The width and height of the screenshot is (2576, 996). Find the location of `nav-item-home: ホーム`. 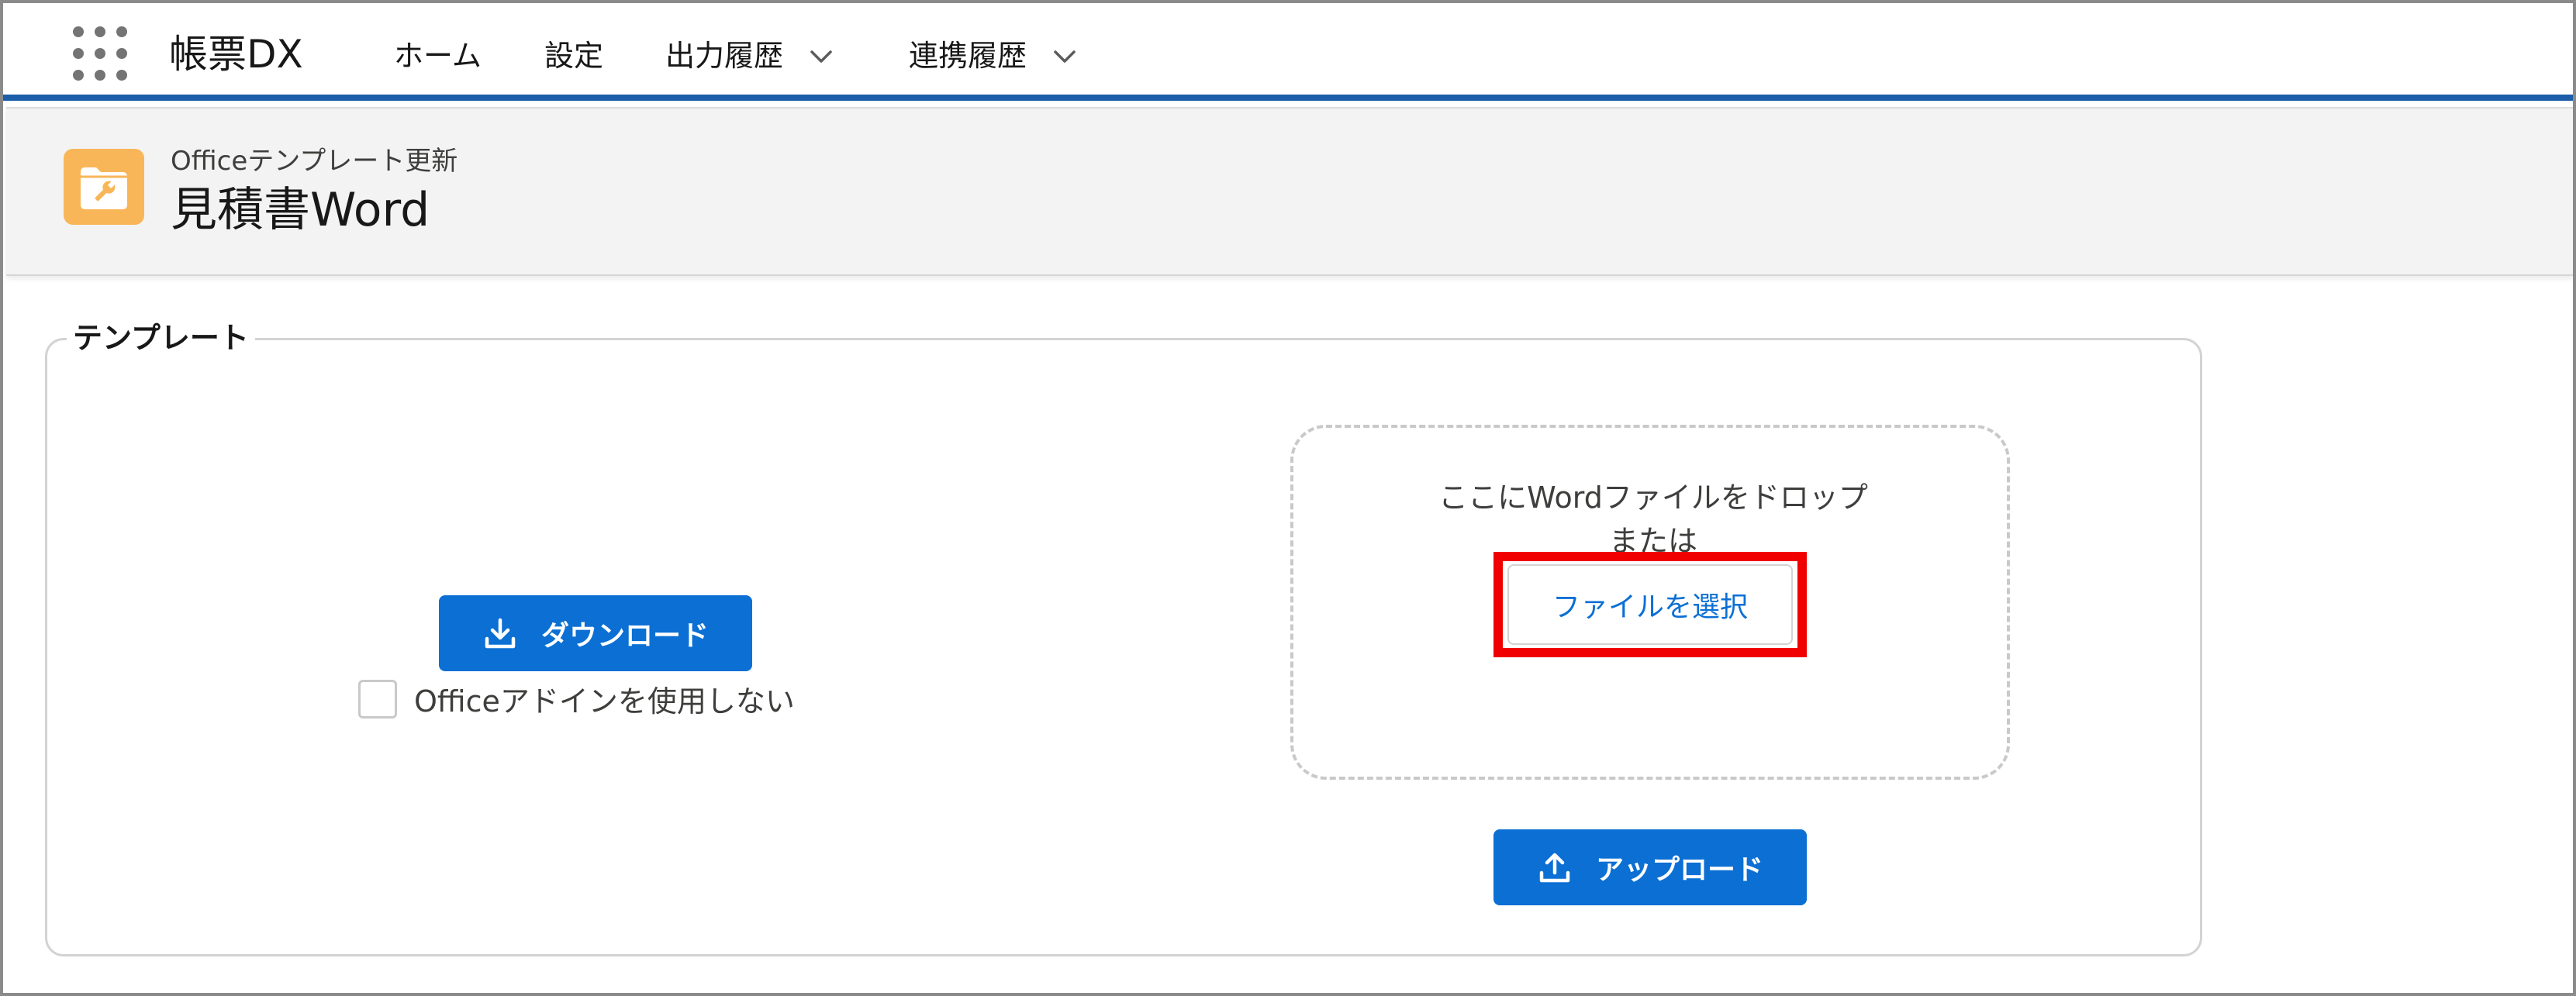

nav-item-home: ホーム is located at coordinates (438, 56).